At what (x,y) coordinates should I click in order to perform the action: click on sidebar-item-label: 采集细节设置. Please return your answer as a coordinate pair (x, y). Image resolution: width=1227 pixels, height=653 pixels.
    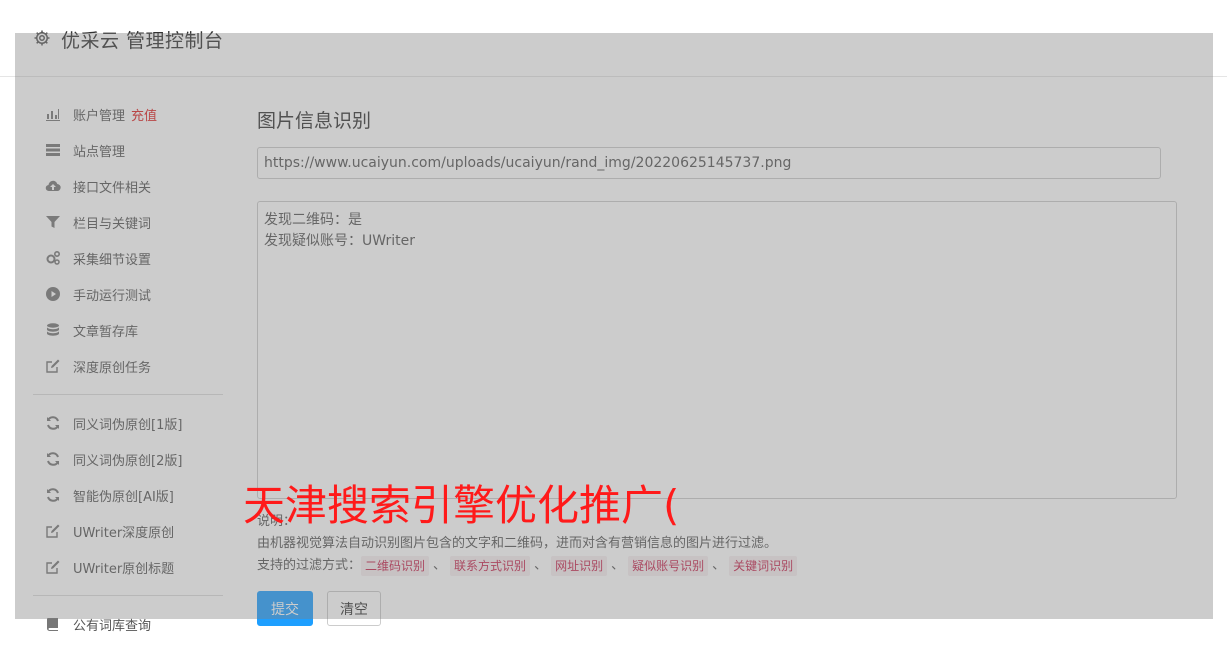
    Looking at the image, I should click on (112, 260).